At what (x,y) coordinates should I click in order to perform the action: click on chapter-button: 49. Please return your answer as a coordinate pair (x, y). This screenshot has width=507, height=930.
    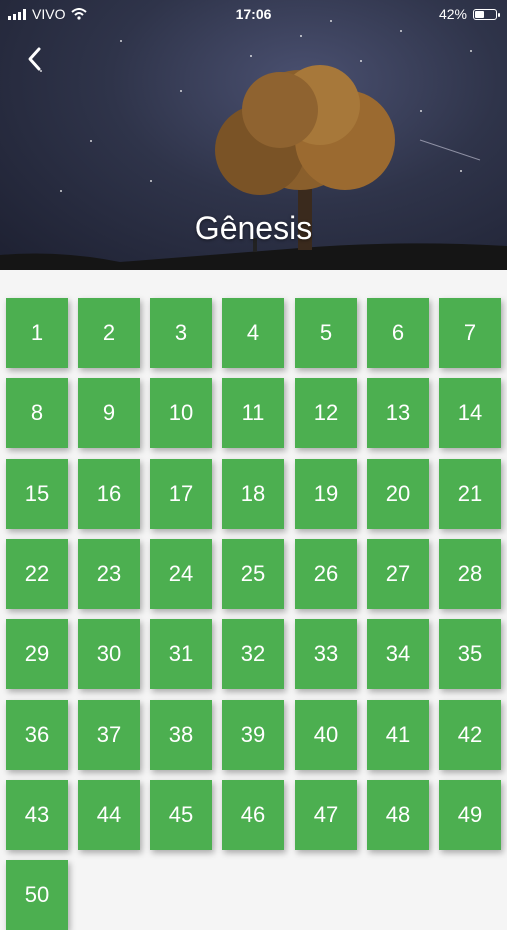
    Looking at the image, I should click on (470, 814).